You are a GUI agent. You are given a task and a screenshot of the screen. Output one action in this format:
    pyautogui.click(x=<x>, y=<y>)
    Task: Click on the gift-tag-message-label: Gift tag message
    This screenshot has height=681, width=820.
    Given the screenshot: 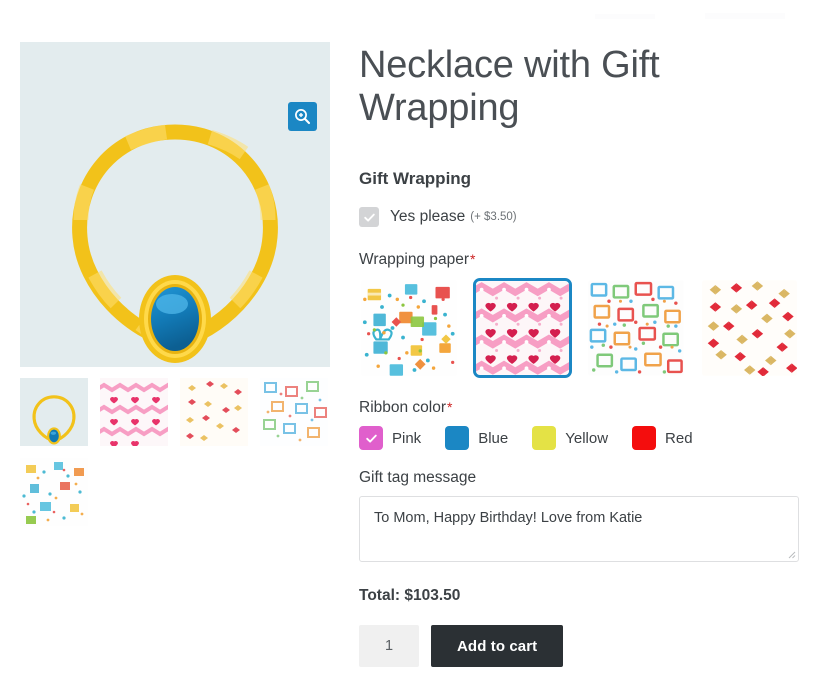 What is the action you would take?
    pyautogui.click(x=418, y=478)
    